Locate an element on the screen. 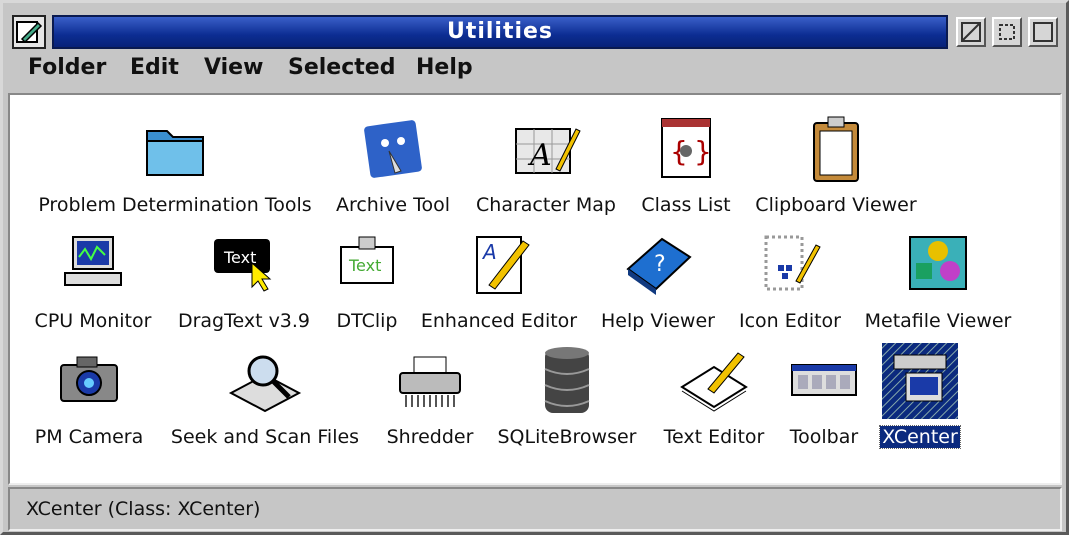 Image resolution: width=1069 pixels, height=535 pixels. object-text-editor: Text Editor is located at coordinates (714, 398).